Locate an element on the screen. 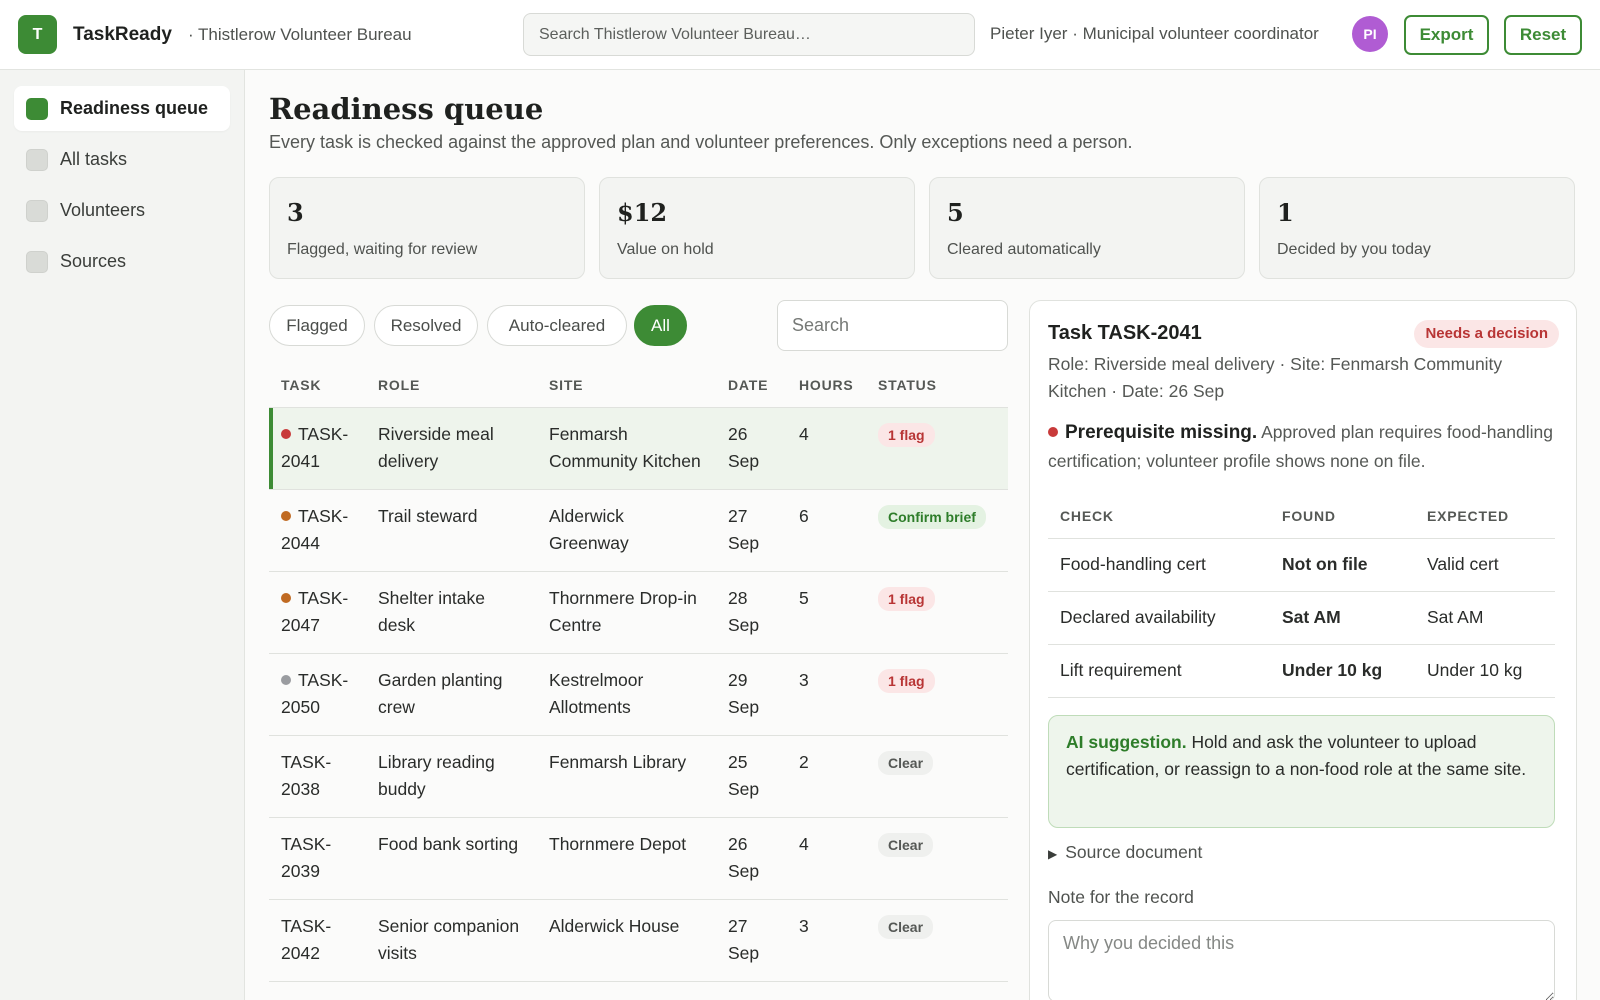  role-cell: Trail steward is located at coordinates (451, 530).